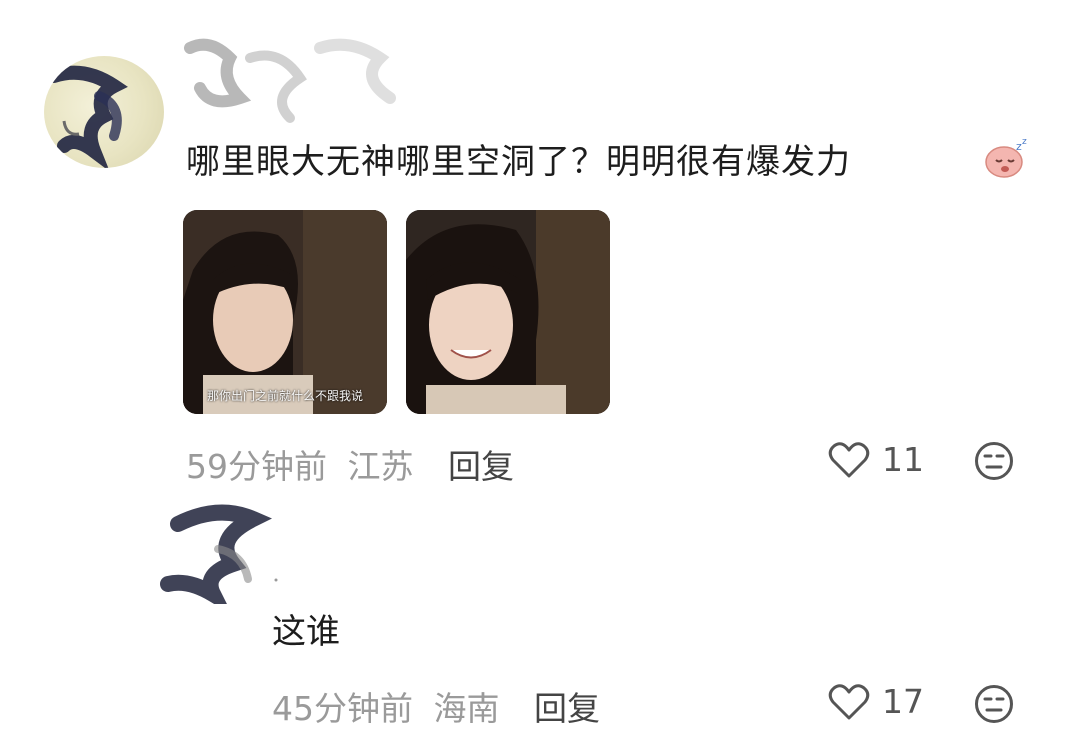  What do you see at coordinates (518, 162) in the screenshot?
I see `comment-text: 哪里眼大无神哪里空洞了？明明很有爆发力` at bounding box center [518, 162].